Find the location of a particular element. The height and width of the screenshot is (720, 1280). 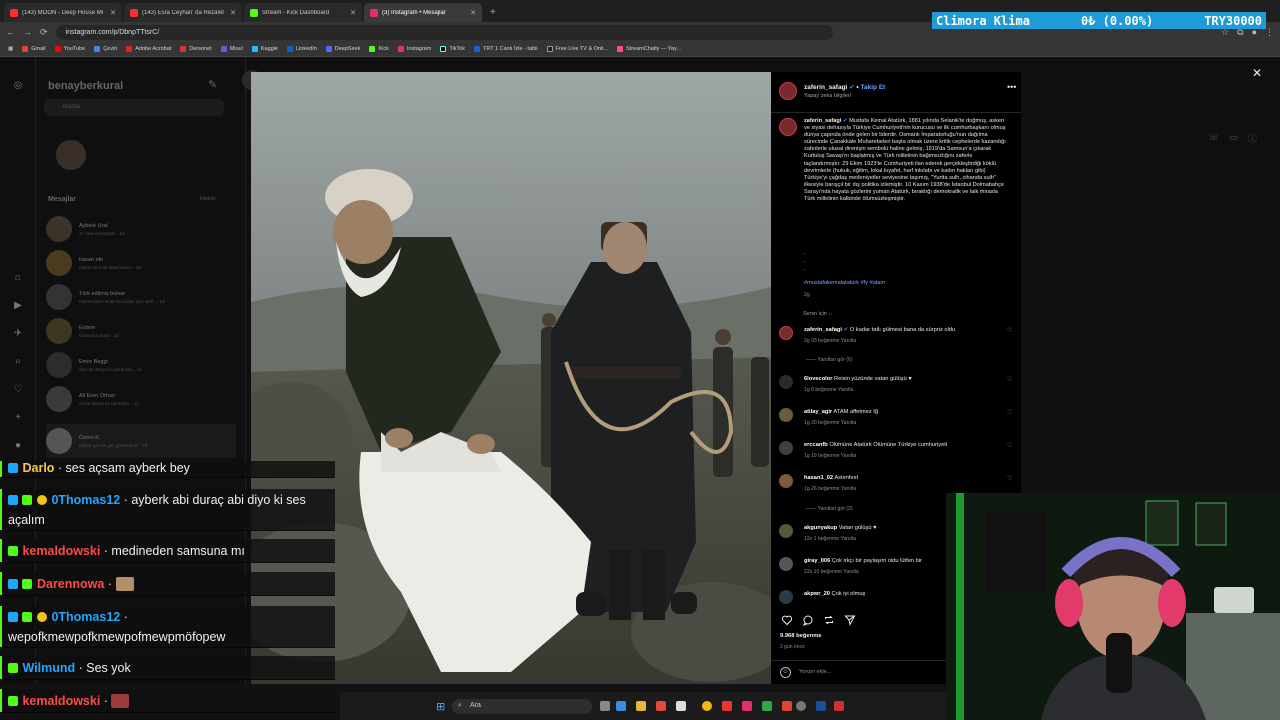

reels-icon: ▶ is located at coordinates (18, 306).